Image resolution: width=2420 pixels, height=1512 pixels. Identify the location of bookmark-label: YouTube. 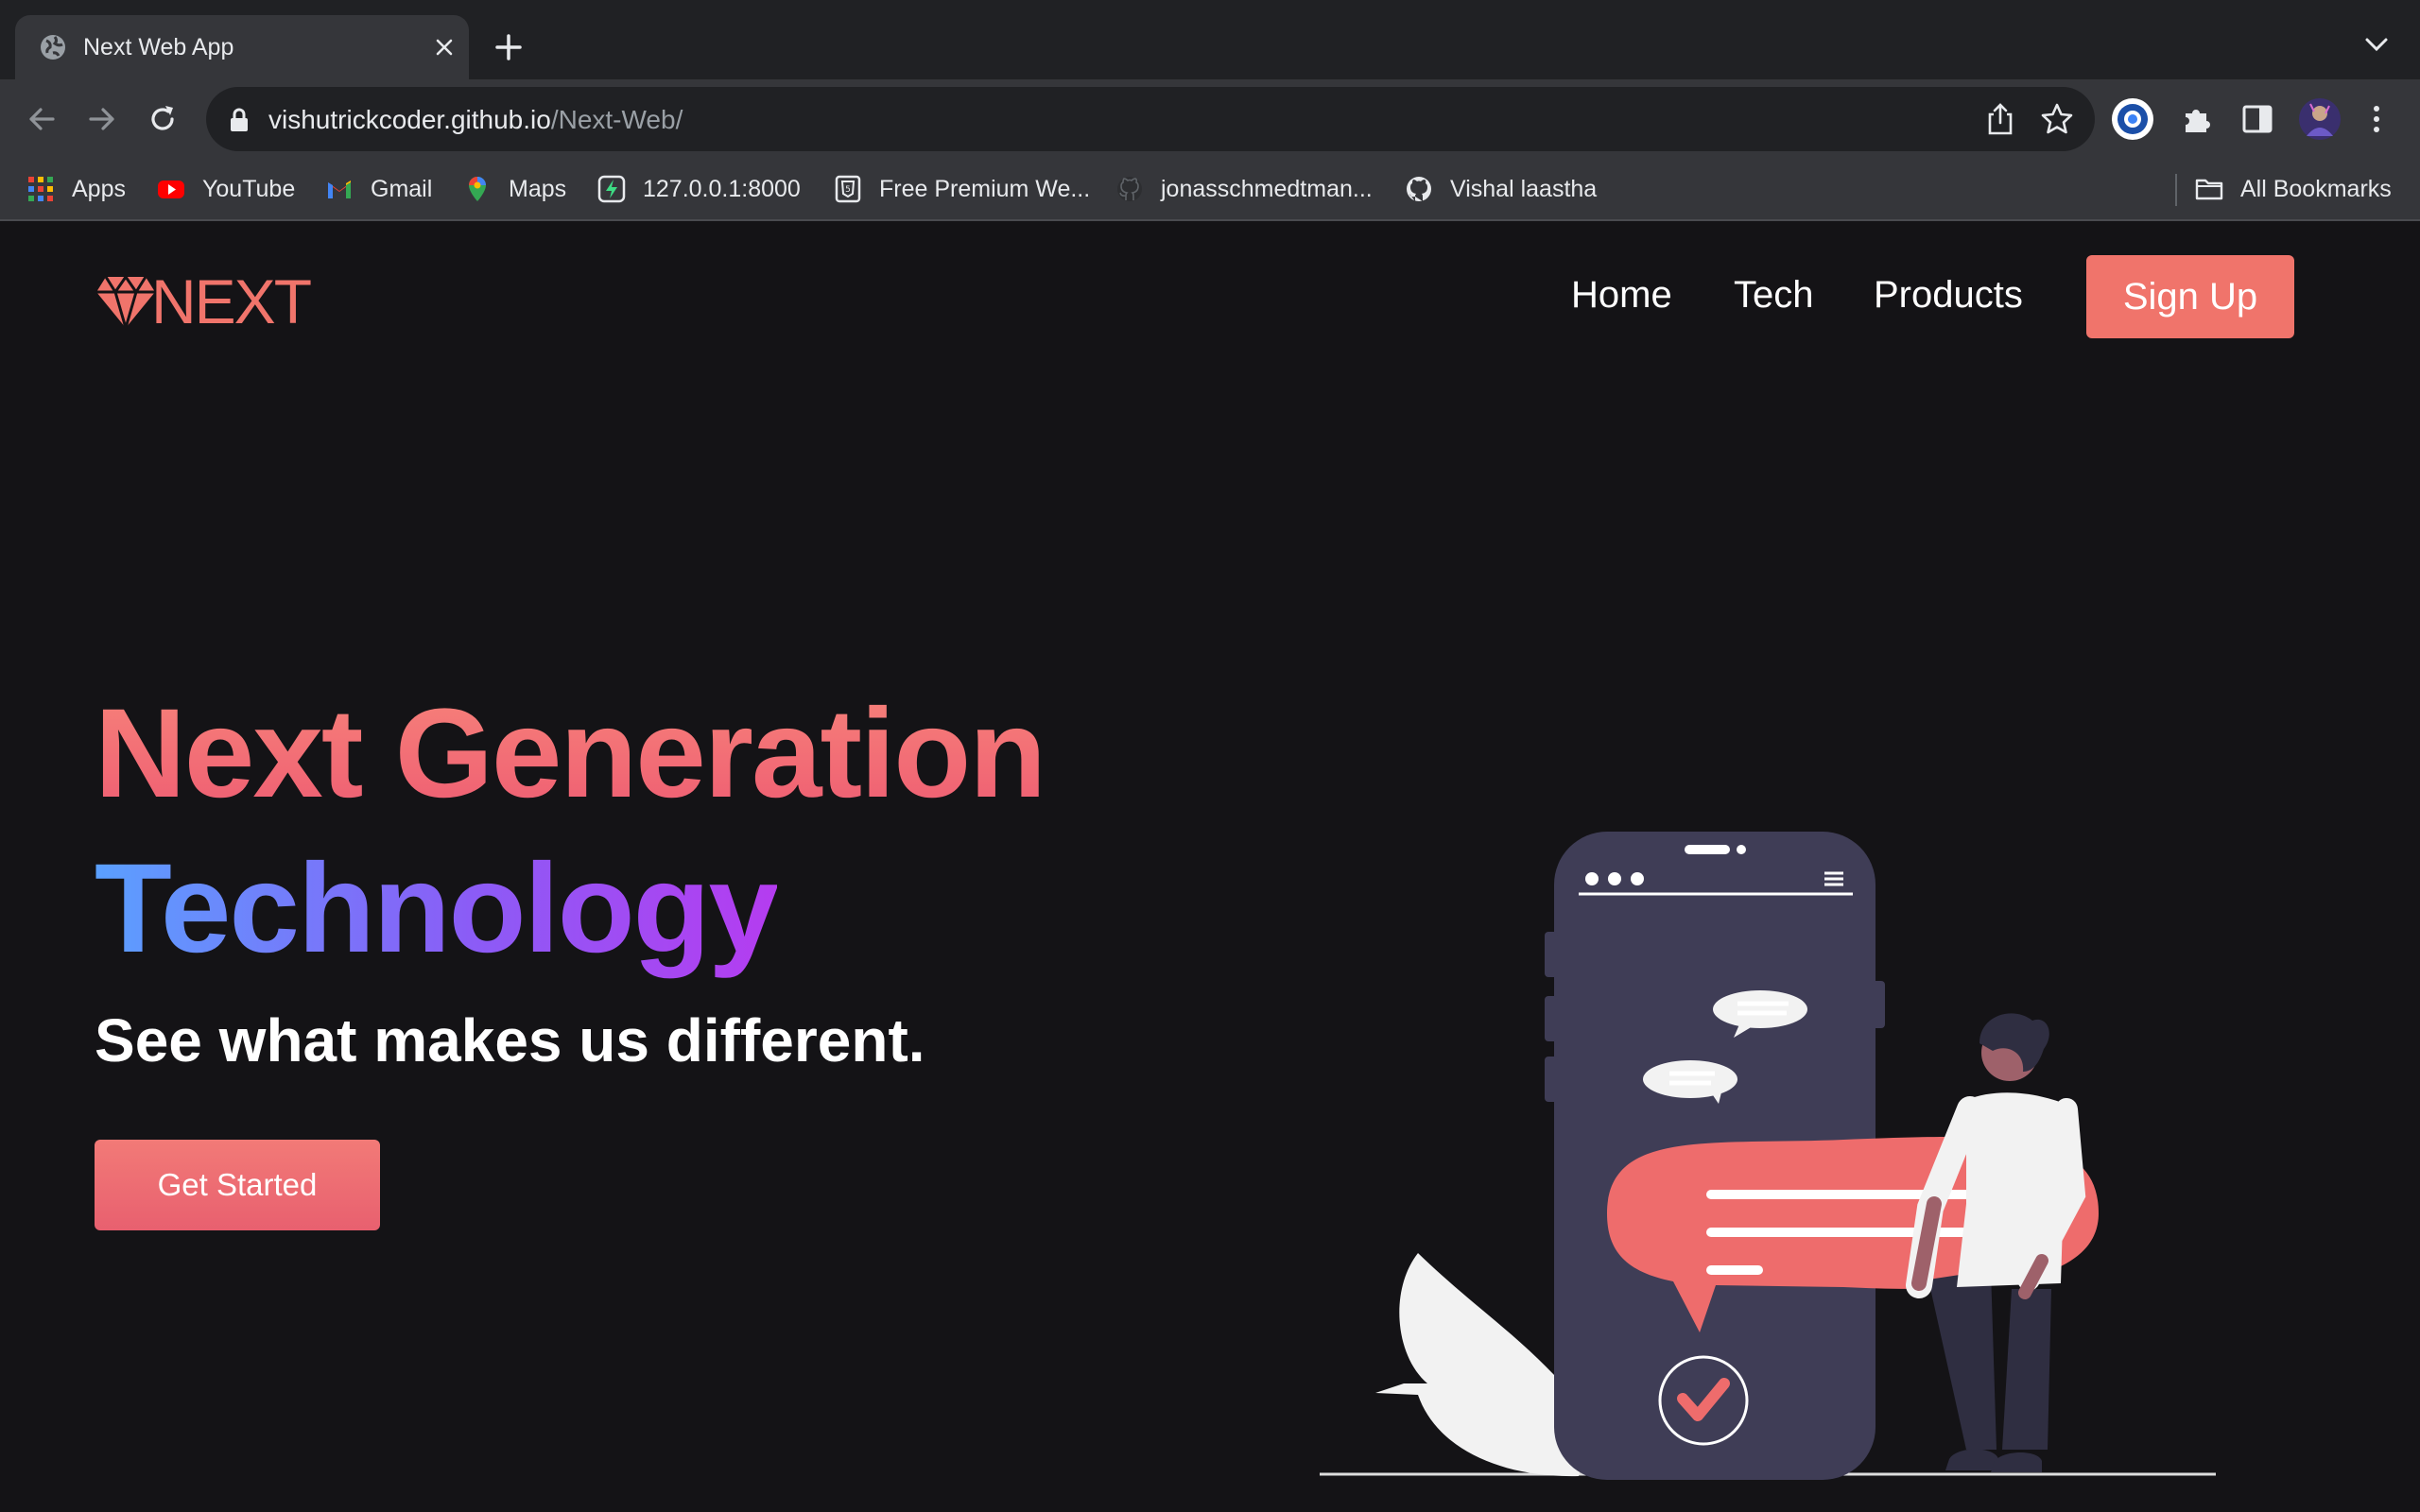
(249, 188).